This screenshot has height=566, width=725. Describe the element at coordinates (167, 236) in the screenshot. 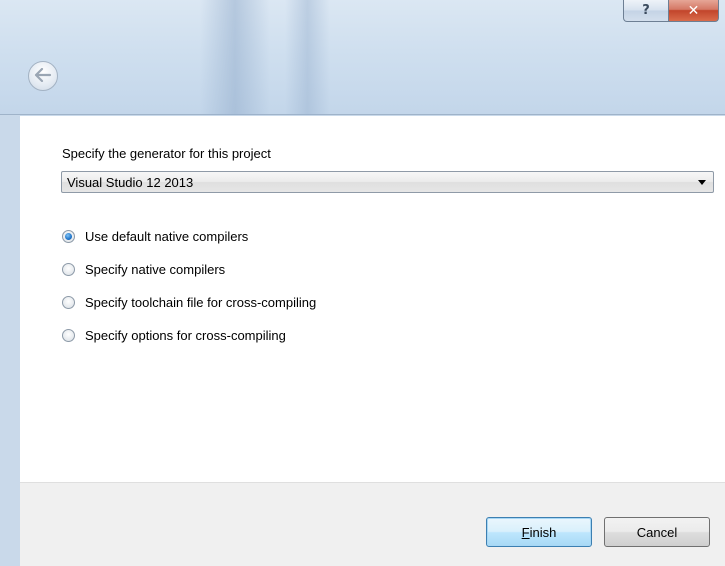

I see `radio-label: Use default native compilers` at that location.